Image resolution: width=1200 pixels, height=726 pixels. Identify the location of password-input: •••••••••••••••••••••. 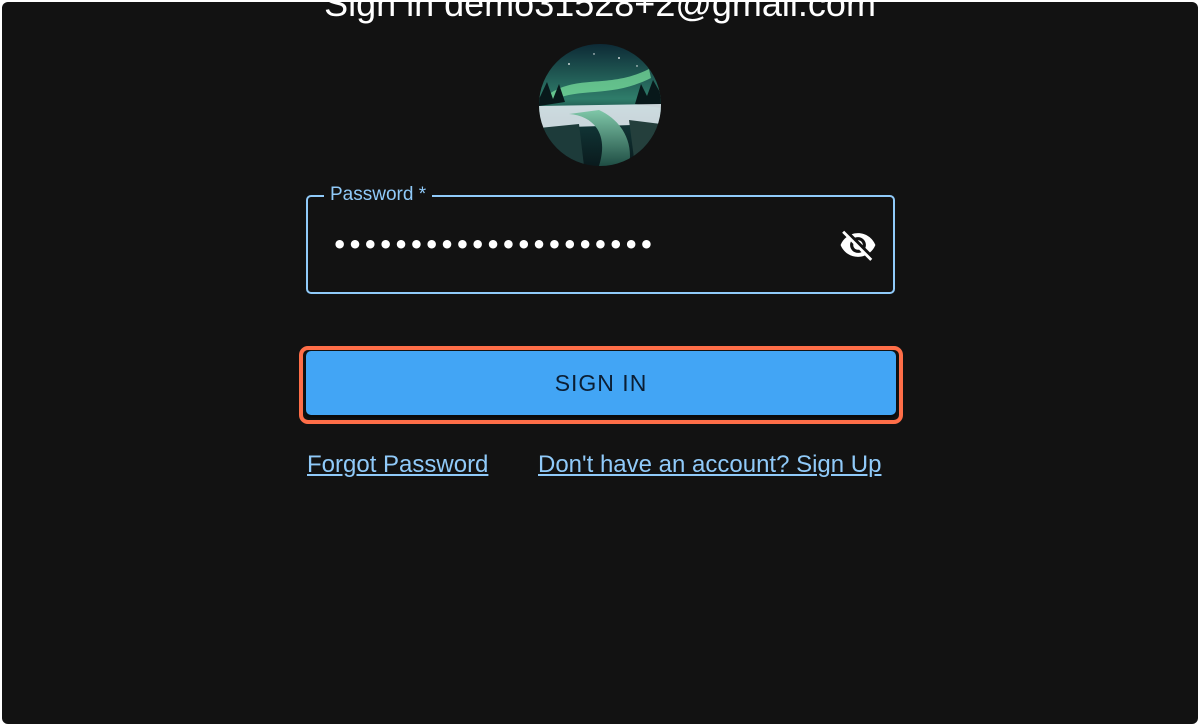
(493, 245).